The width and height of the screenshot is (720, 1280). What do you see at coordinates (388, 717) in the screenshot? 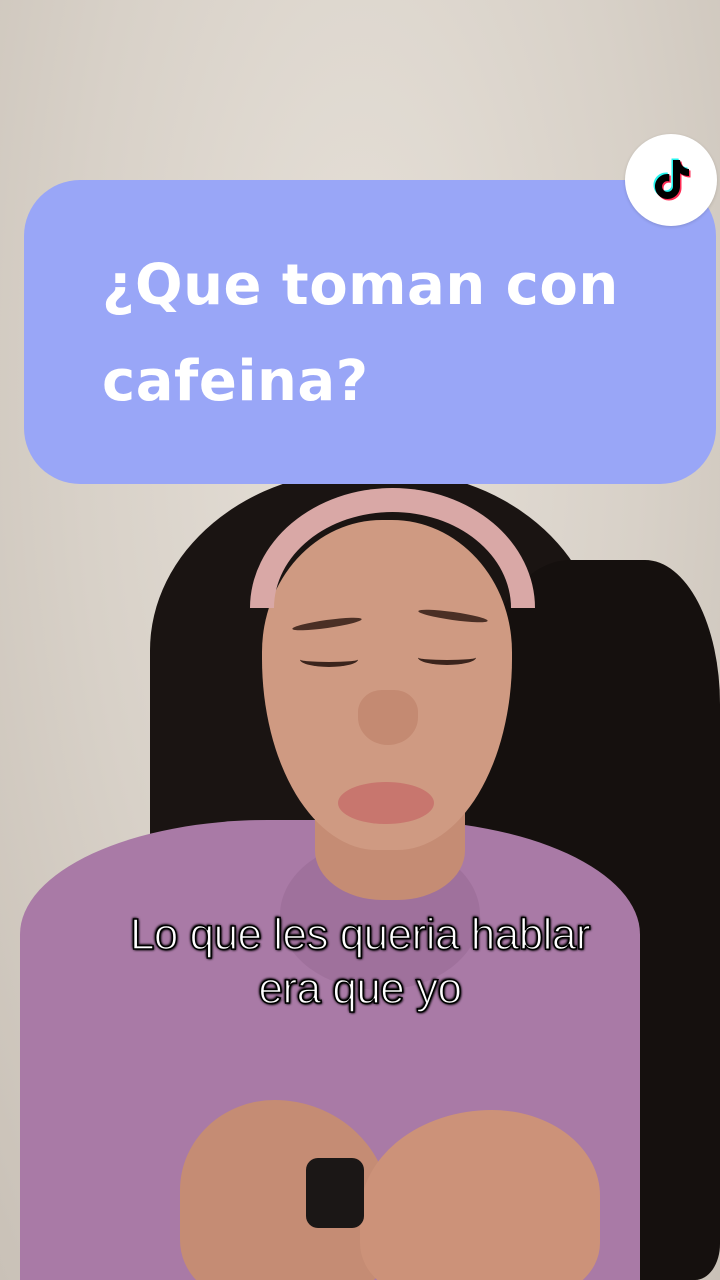
I see `nose` at bounding box center [388, 717].